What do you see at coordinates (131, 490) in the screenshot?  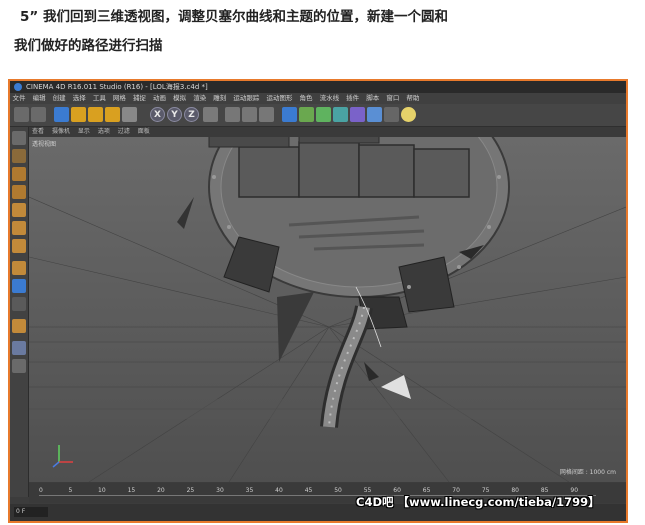 I see `timeline-tick: 15` at bounding box center [131, 490].